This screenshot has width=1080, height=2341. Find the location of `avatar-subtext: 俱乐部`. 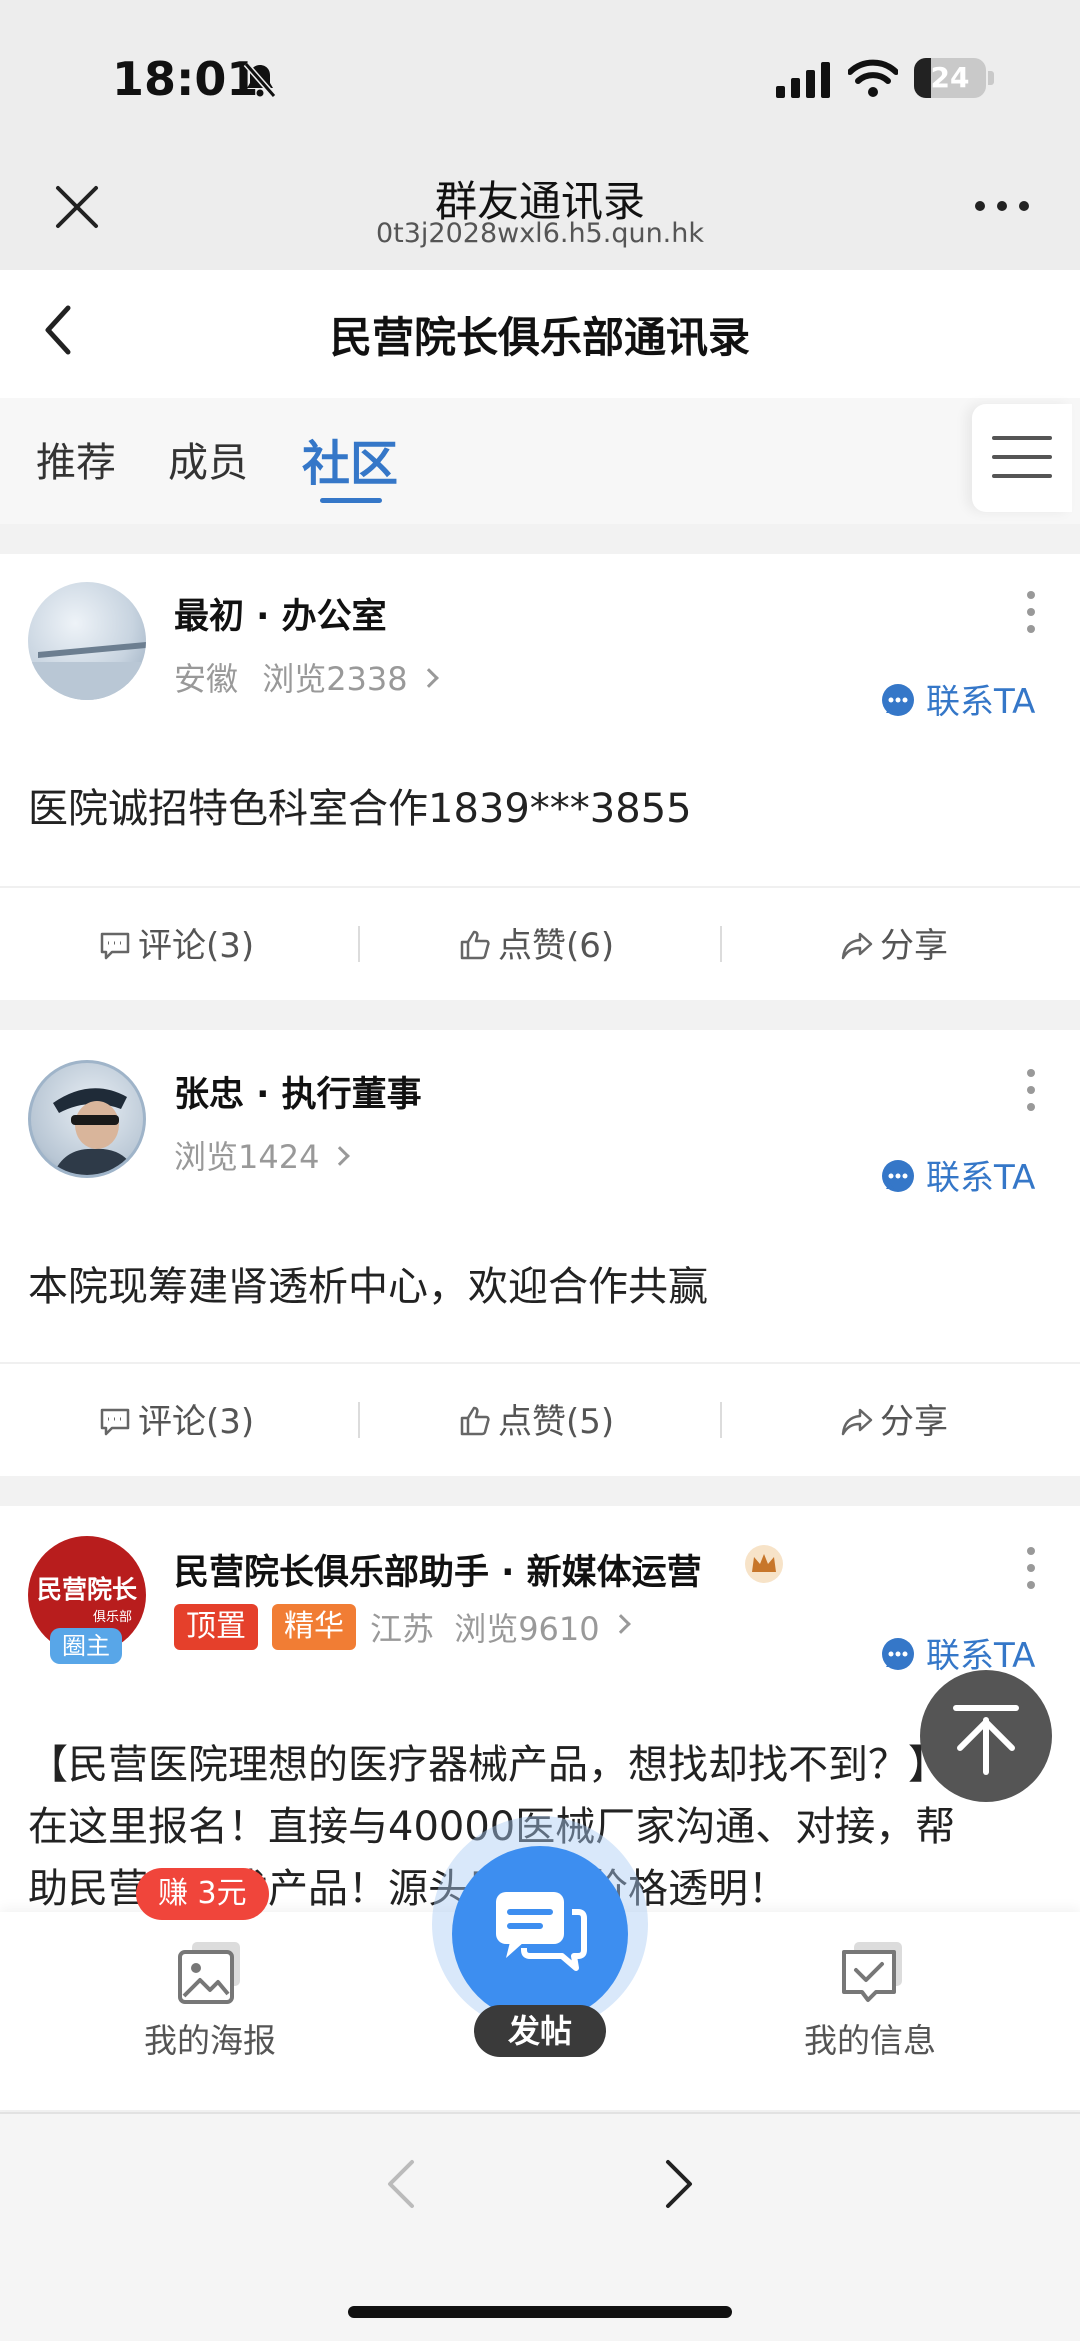

avatar-subtext: 俱乐部 is located at coordinates (112, 1617).